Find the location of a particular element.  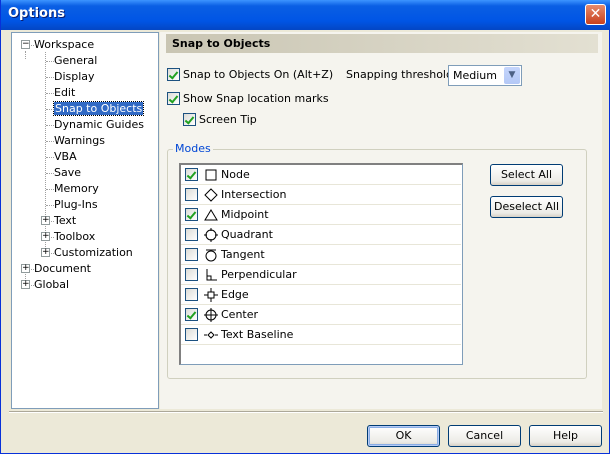

tangent-icon is located at coordinates (211, 255).